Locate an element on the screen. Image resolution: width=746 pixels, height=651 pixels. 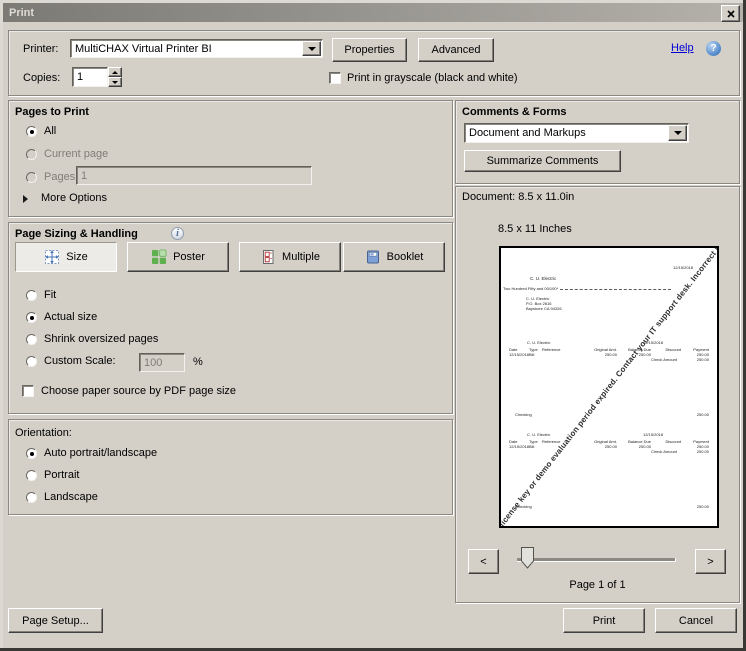
more-options-toggle is located at coordinates (25, 200).